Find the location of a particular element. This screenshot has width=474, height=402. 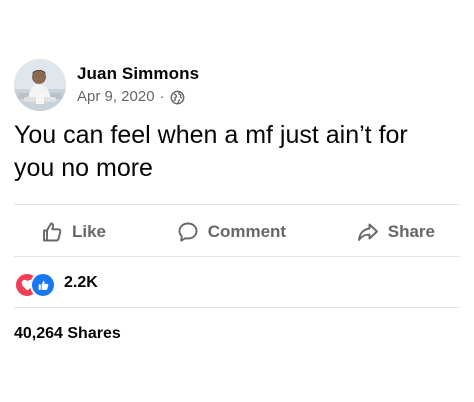

share-button: Share is located at coordinates (395, 232).